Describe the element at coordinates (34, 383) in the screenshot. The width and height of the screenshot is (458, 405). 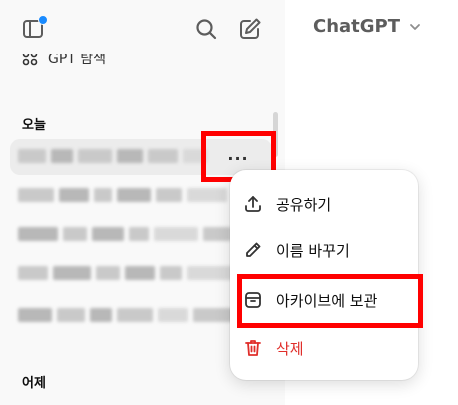
I see `section-label-yesterday: 어제` at that location.